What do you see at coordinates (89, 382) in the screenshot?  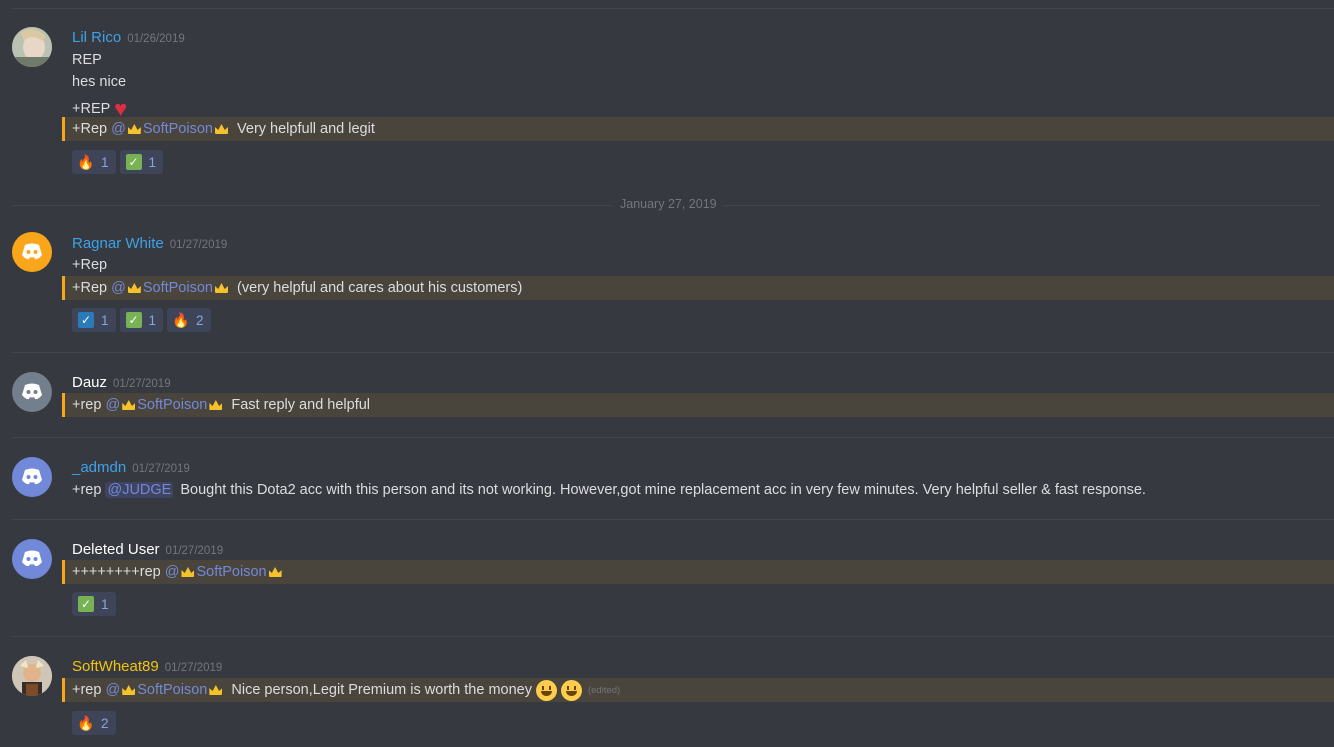 I see `username: Dauz` at bounding box center [89, 382].